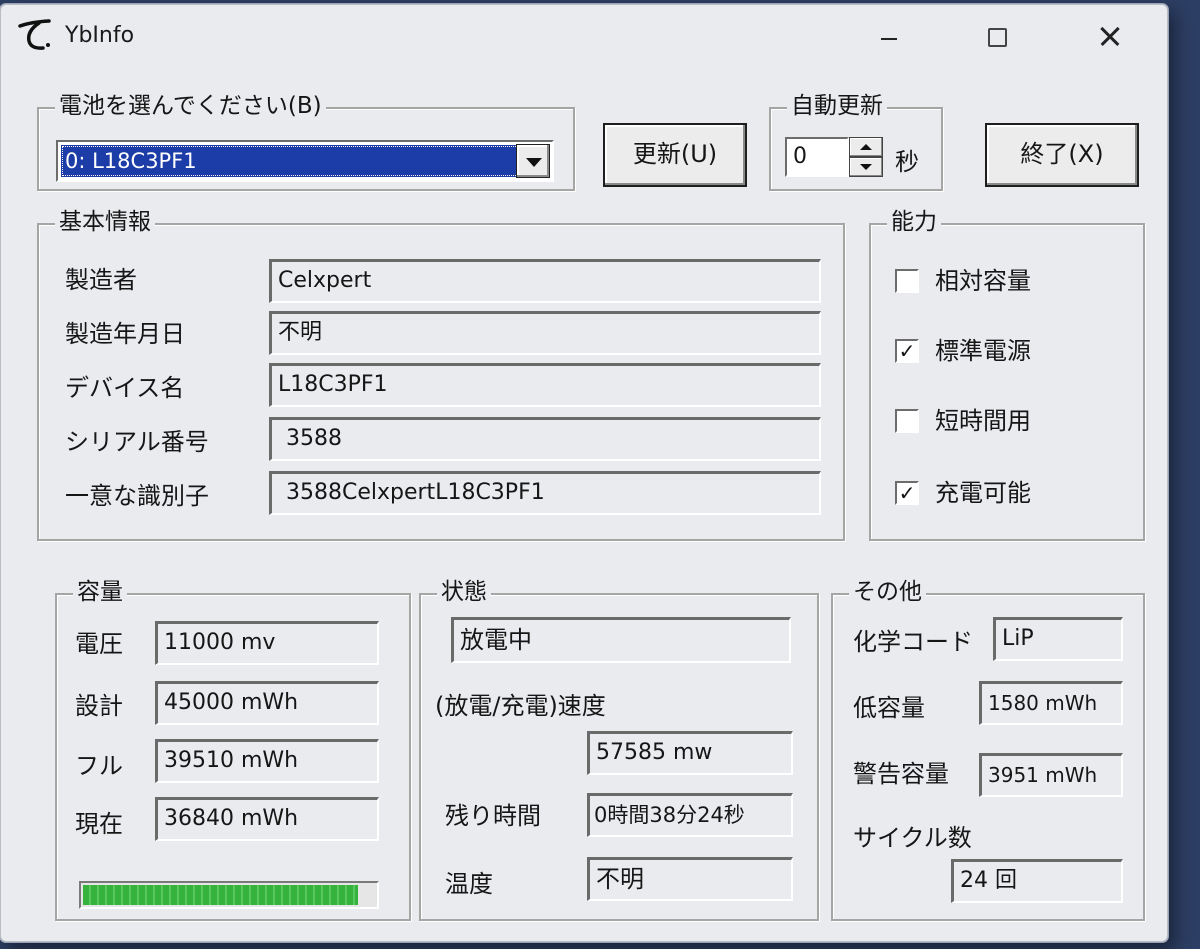 The image size is (1200, 949). Describe the element at coordinates (998, 35) in the screenshot. I see `maximize-button` at that location.